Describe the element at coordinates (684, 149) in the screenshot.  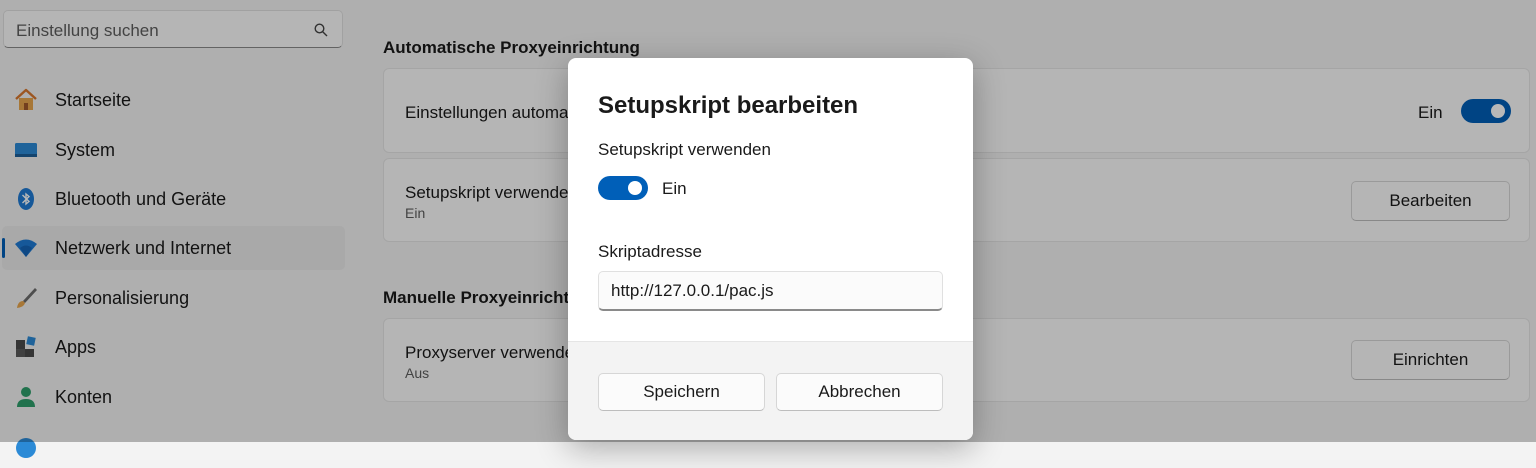
I see `dialog-toggle-label: Setupskript verwenden` at that location.